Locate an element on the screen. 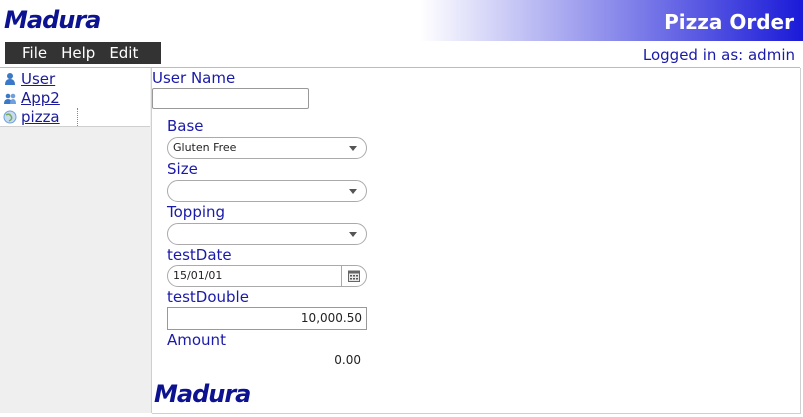 This screenshot has width=803, height=417. topping-select is located at coordinates (267, 234).